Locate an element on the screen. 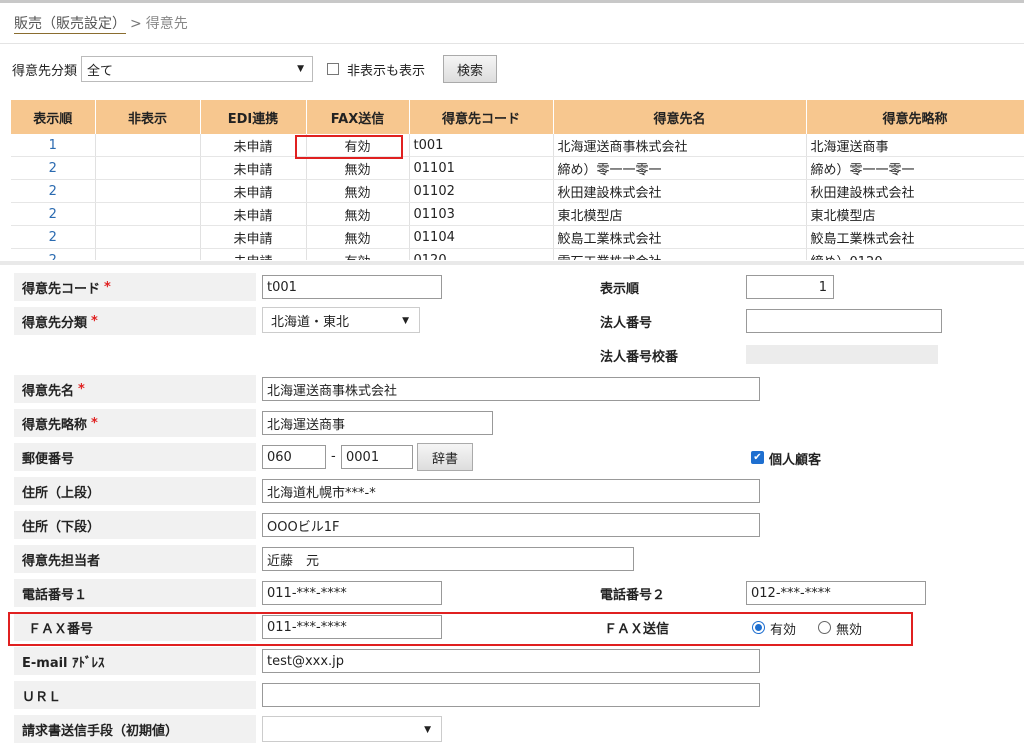 The image size is (1024, 750). address1-input: 北海道札幌市***-* is located at coordinates (511, 491).